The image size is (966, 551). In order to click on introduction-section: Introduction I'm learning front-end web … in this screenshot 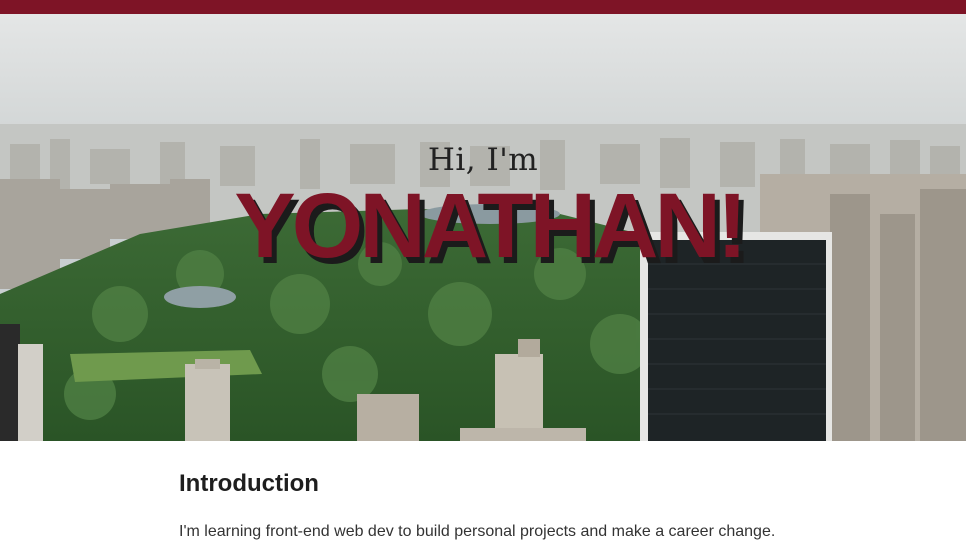, I will do `click(529, 505)`.